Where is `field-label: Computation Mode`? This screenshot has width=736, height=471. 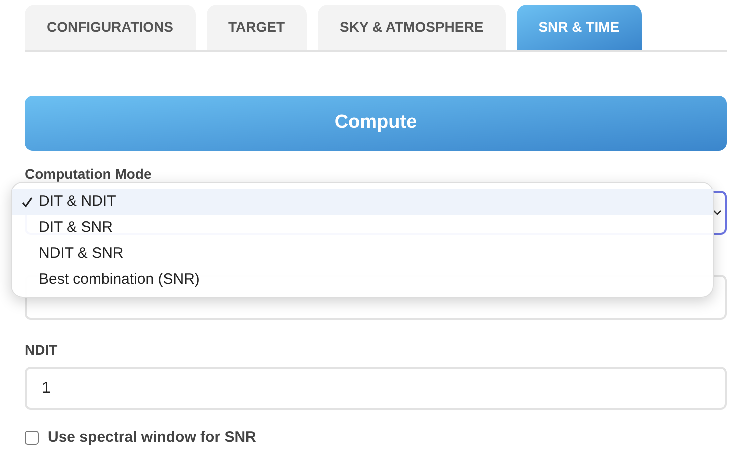
field-label: Computation Mode is located at coordinates (89, 174).